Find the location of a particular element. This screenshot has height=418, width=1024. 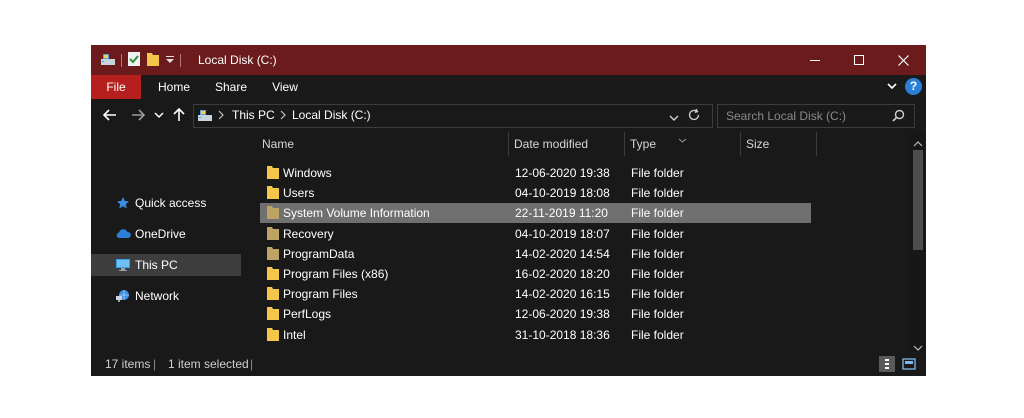

minimize-icon is located at coordinates (815, 60).